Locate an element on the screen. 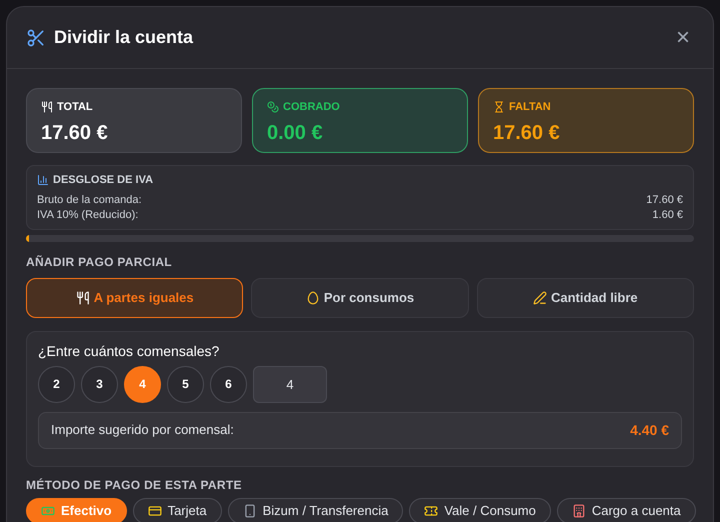 The width and height of the screenshot is (720, 522). diner-count-input: 4 is located at coordinates (290, 384).